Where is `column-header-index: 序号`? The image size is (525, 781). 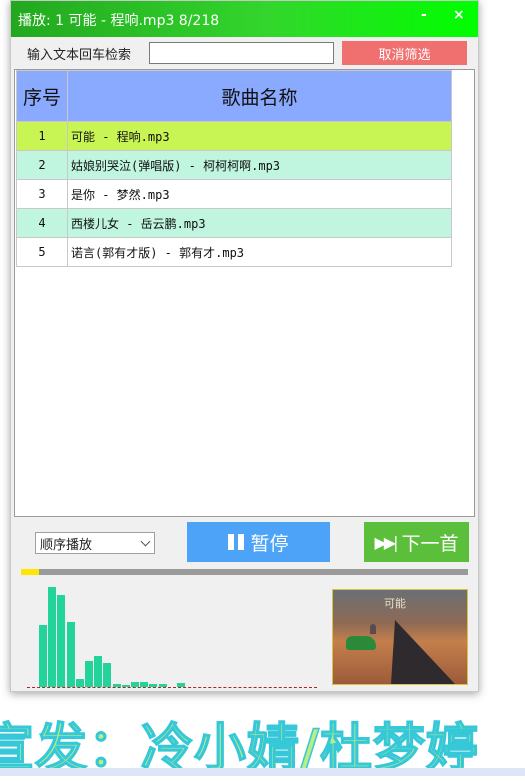 column-header-index: 序号 is located at coordinates (42, 96).